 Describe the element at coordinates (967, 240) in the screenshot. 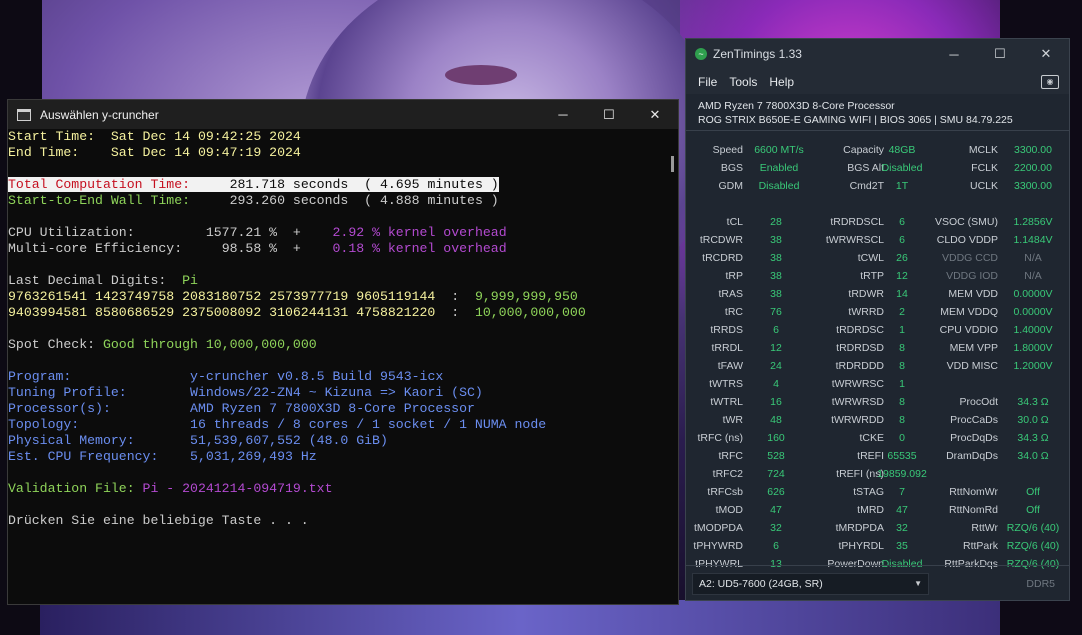

I see `timing-label: CLDO VDDP` at that location.